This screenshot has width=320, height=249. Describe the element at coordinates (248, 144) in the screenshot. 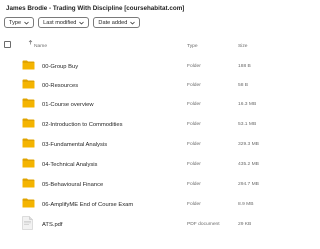

I see `file-size: 329.3 MB` at that location.